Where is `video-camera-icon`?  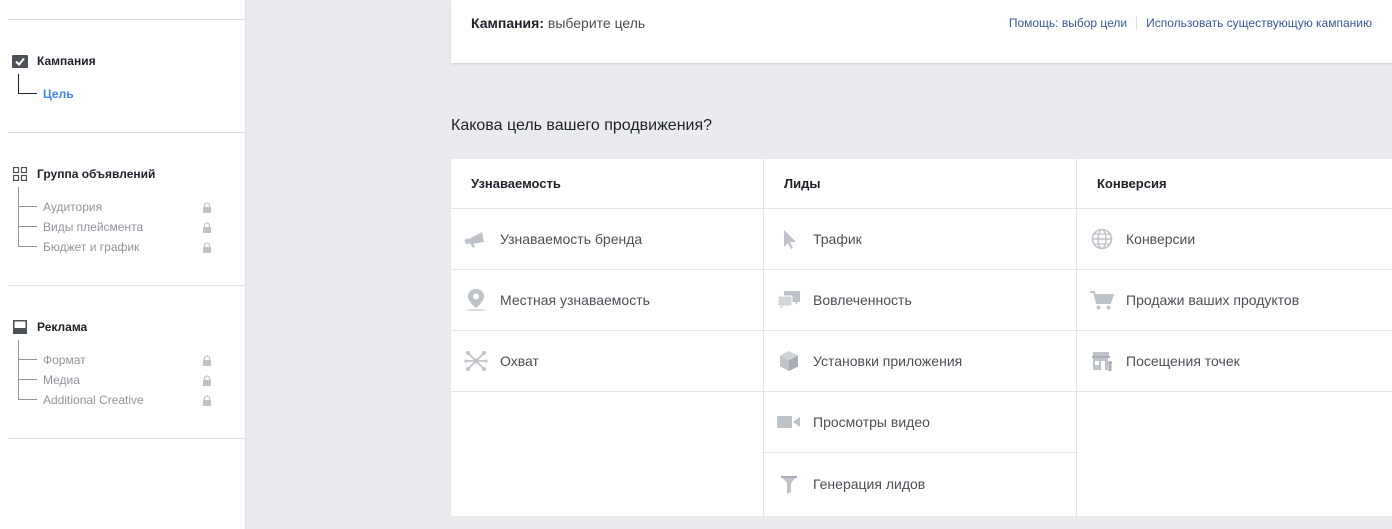 video-camera-icon is located at coordinates (789, 422).